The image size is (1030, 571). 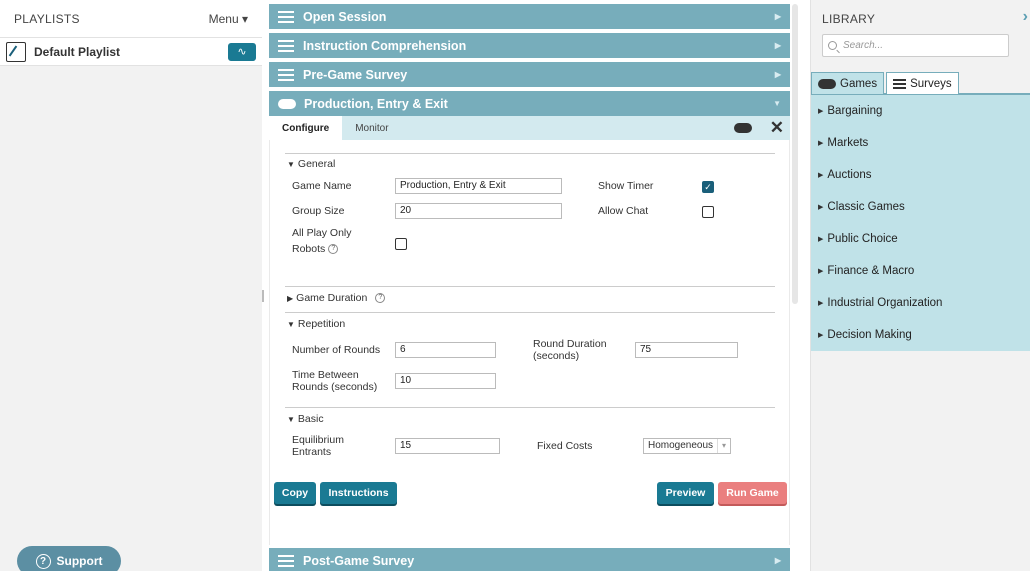 I want to click on playlist-item-default: Default Playlist ∿, so click(x=131, y=51).